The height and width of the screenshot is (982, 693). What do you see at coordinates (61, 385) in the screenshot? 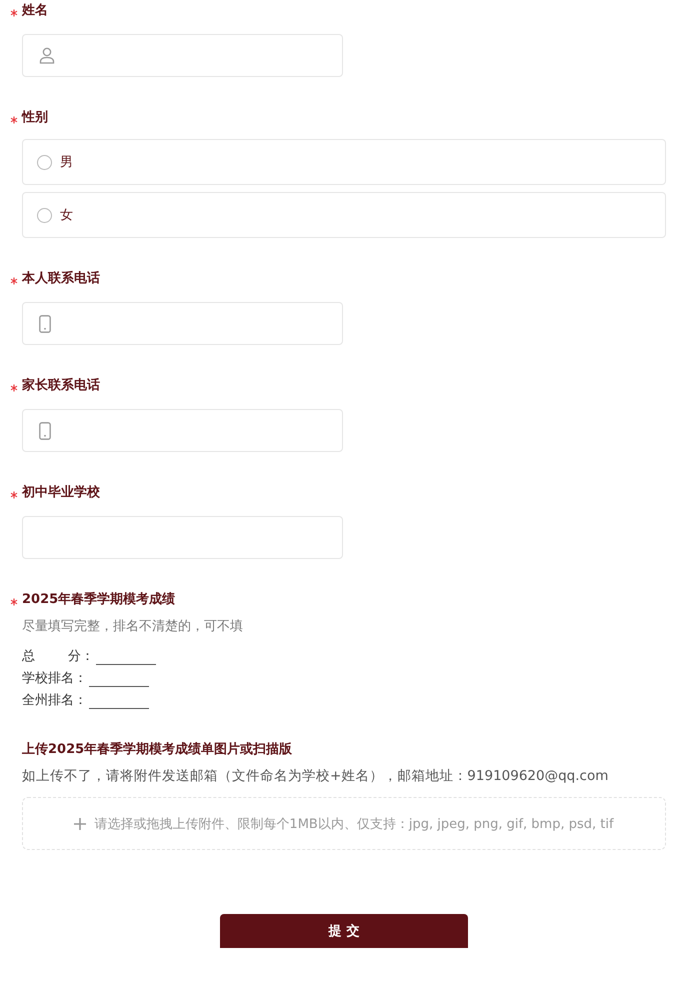
I see `field-label: 家长联系电话` at bounding box center [61, 385].